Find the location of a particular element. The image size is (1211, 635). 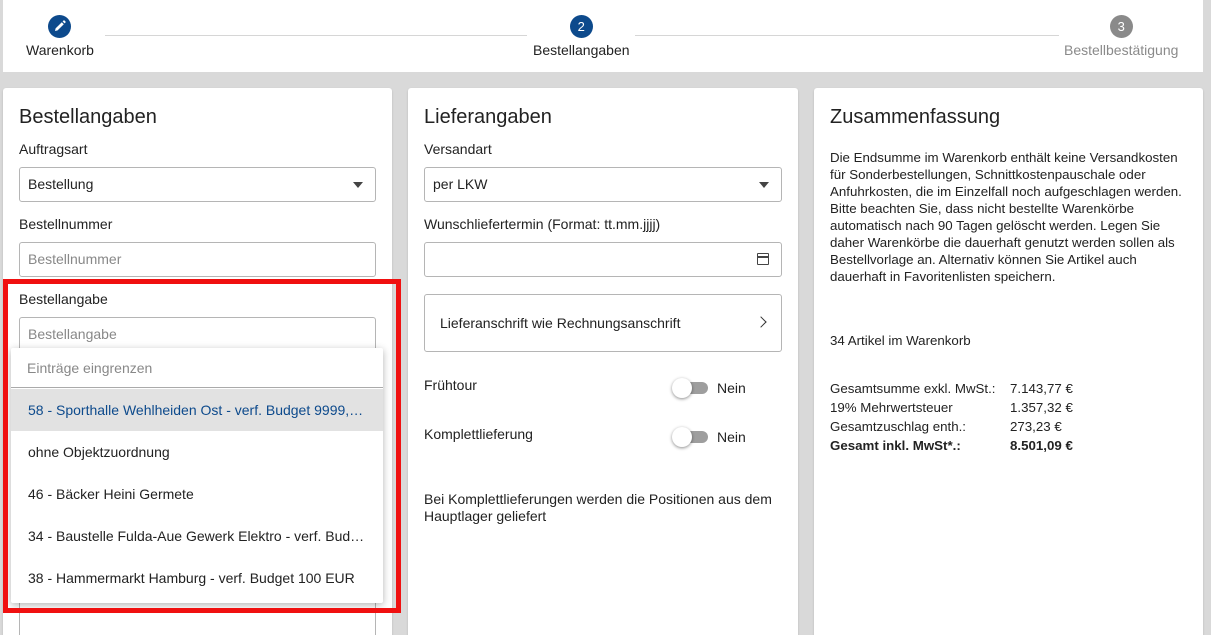

totals-value: 7.143,77 € is located at coordinates (1041, 388).